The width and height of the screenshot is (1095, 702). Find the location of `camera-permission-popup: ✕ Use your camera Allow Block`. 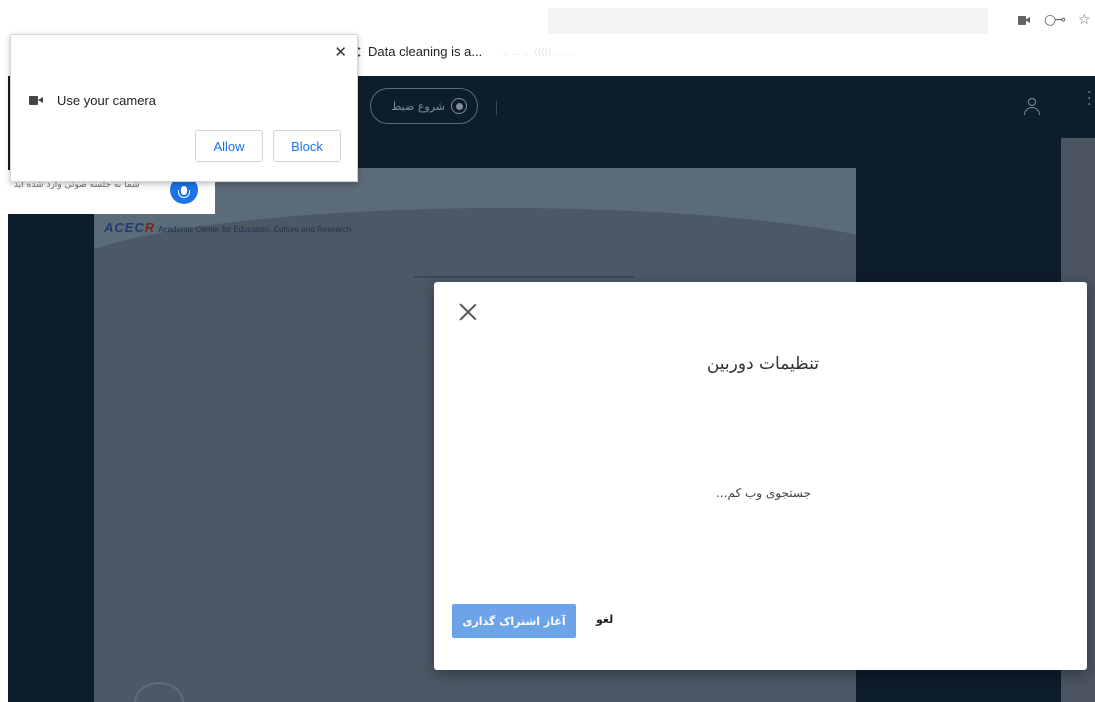

camera-permission-popup: ✕ Use your camera Allow Block is located at coordinates (184, 108).